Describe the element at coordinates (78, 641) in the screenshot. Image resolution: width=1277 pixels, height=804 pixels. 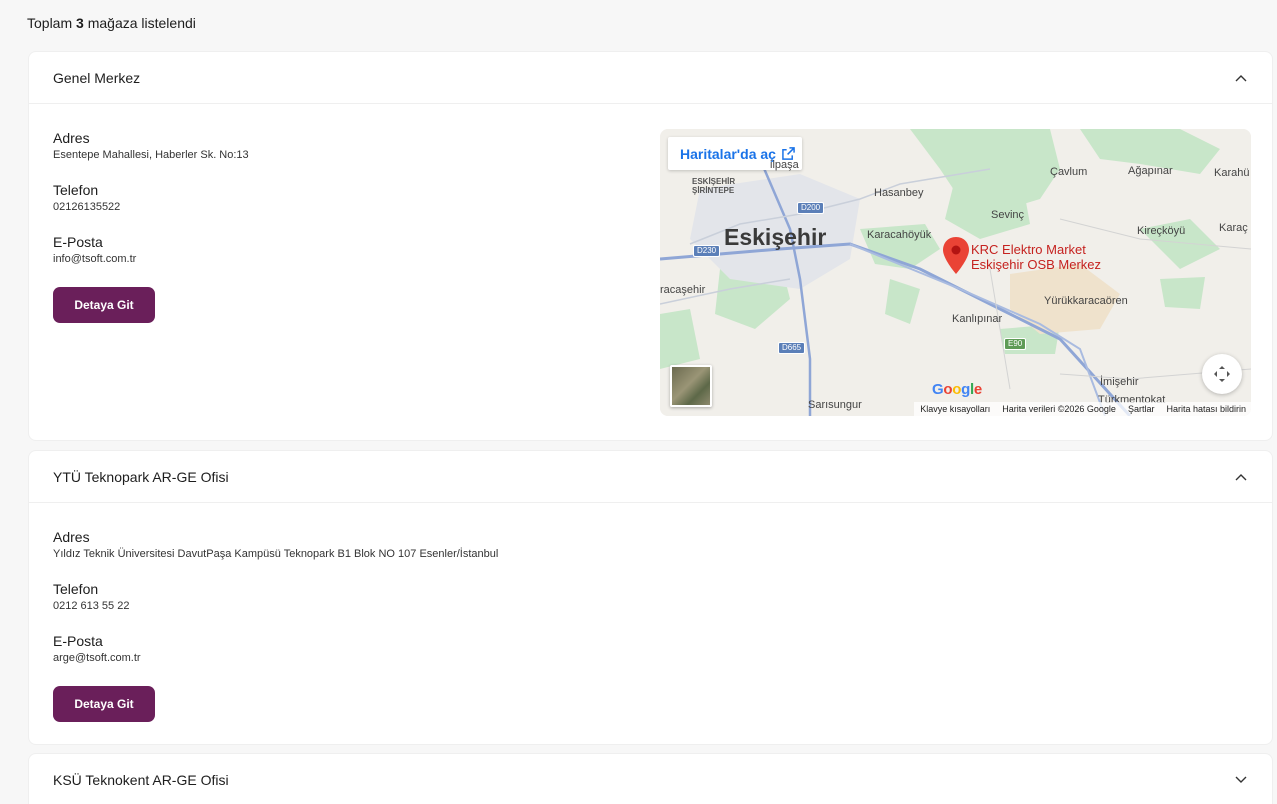
I see `email-label: E-Posta` at that location.